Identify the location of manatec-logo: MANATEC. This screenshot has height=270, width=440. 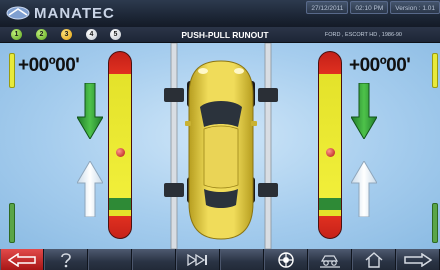
(60, 13).